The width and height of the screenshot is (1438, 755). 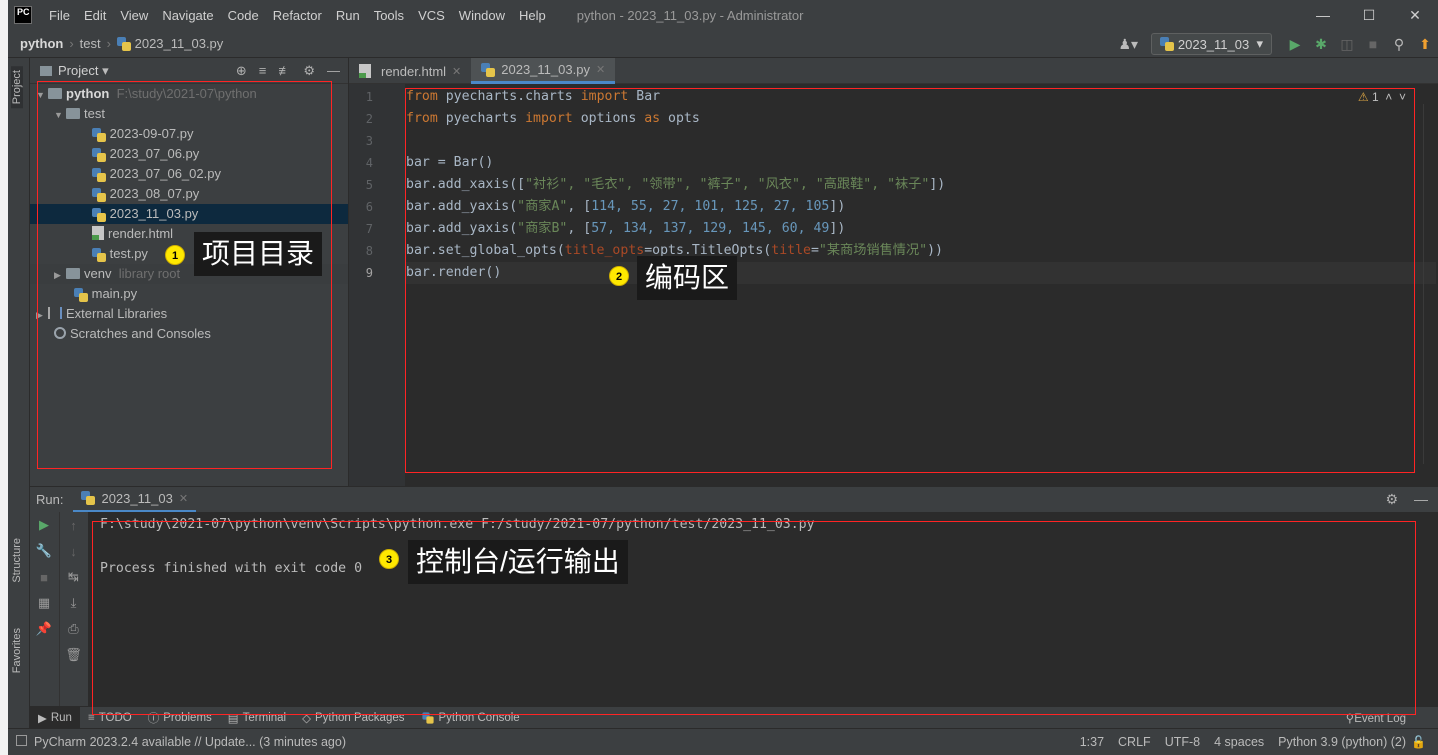 What do you see at coordinates (91, 717) in the screenshot?
I see `list-icon: ≡` at bounding box center [91, 717].